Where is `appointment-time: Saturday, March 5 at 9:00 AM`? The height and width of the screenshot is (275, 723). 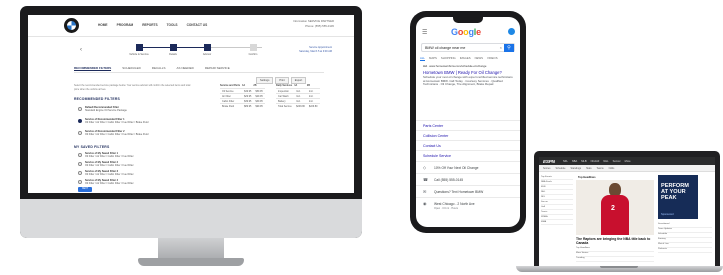 appointment-time: Saturday, March 5 at 9:00 AM is located at coordinates (315, 51).